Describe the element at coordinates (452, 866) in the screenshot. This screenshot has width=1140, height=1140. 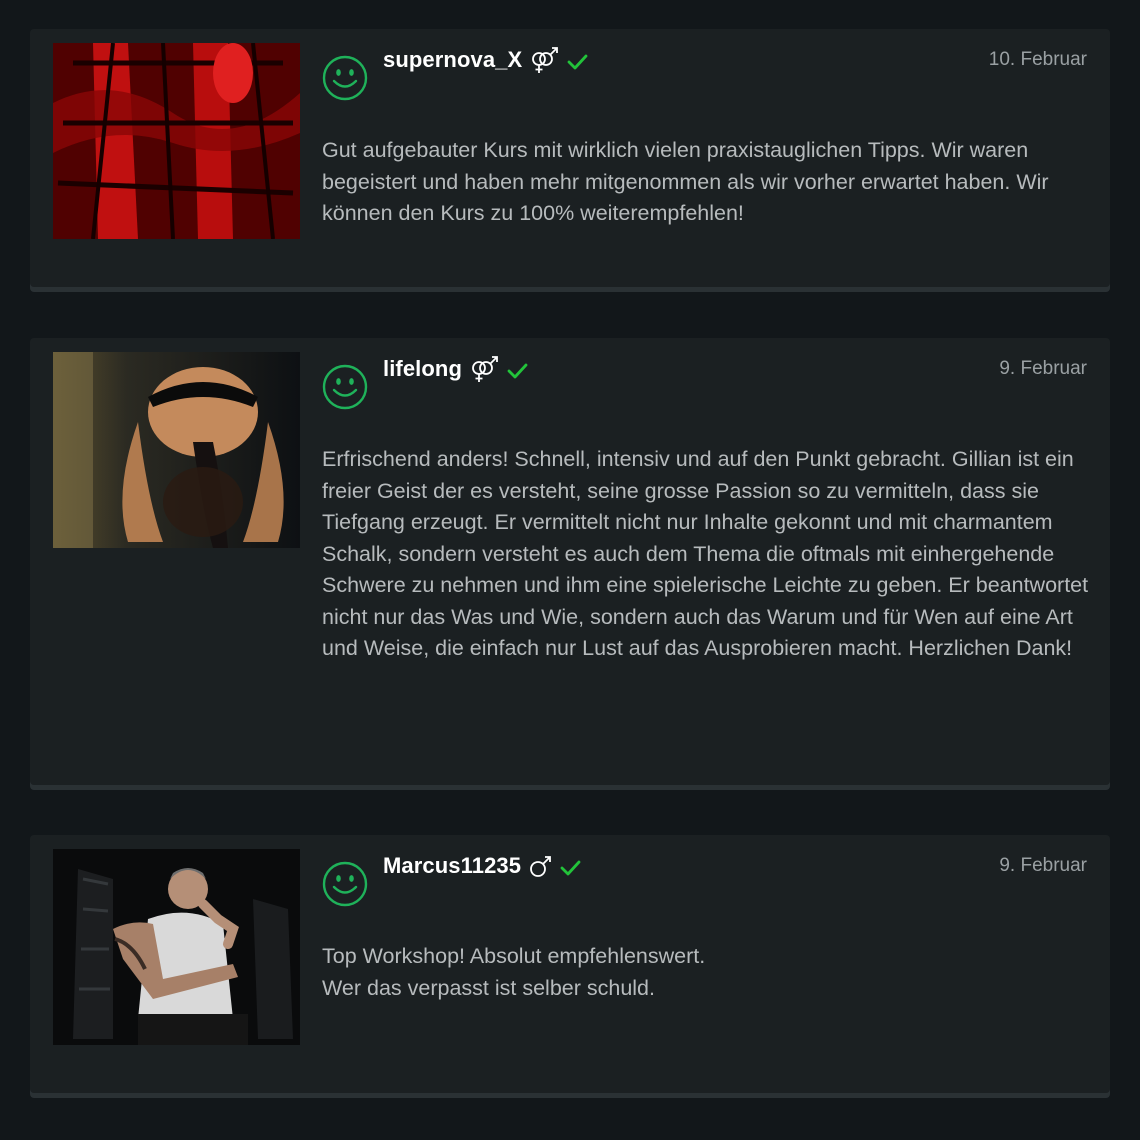
I see `username: Marcus11235` at that location.